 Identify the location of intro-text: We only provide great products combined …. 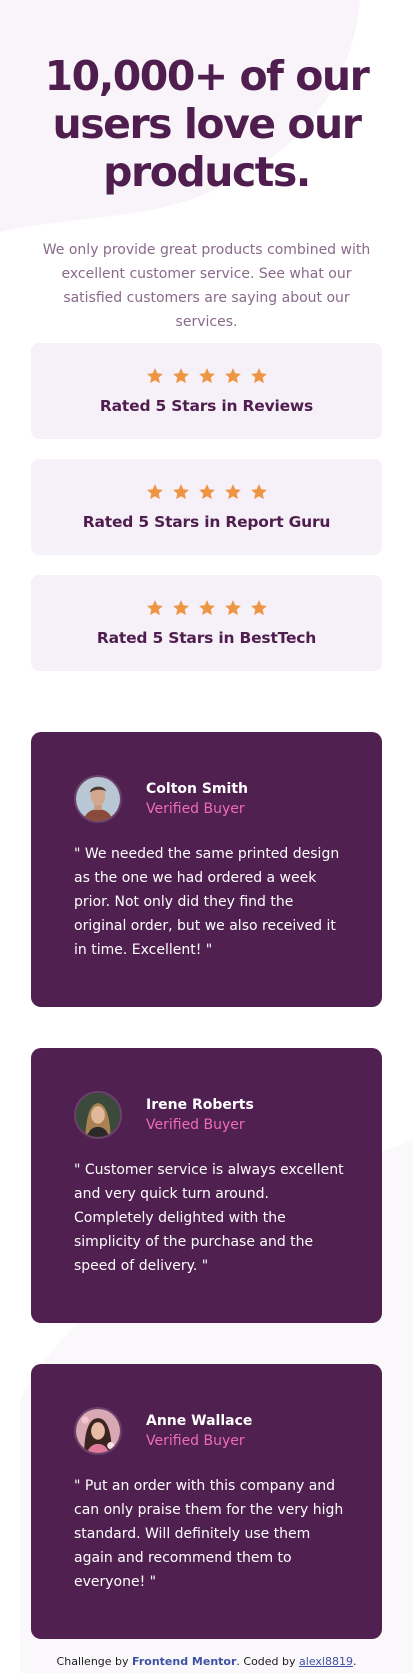
(206, 286).